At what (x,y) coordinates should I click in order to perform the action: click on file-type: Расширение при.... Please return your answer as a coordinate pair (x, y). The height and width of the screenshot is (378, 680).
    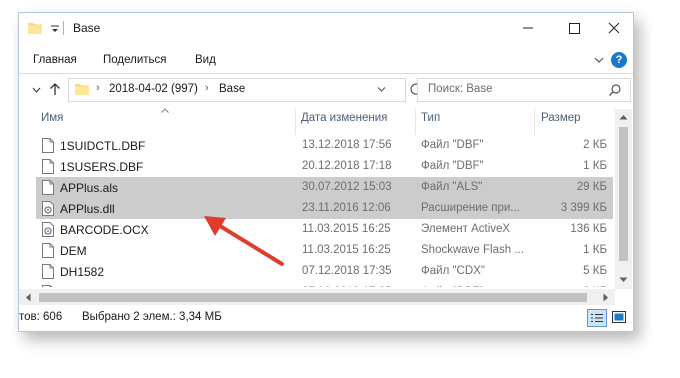
    Looking at the image, I should click on (470, 208).